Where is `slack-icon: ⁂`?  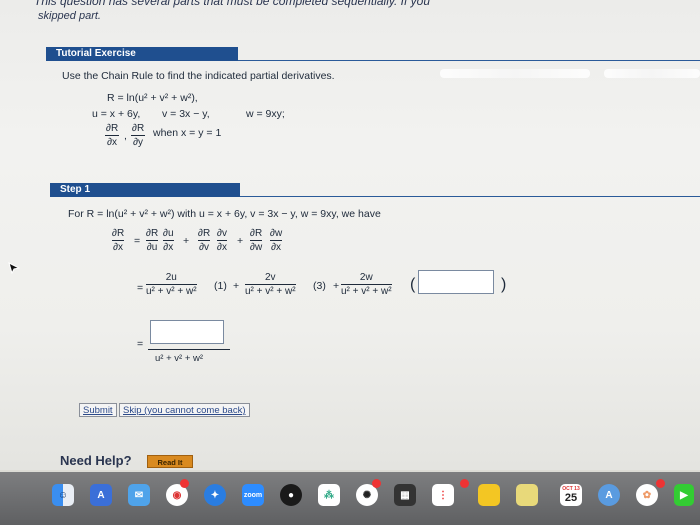 slack-icon: ⁂ is located at coordinates (329, 495).